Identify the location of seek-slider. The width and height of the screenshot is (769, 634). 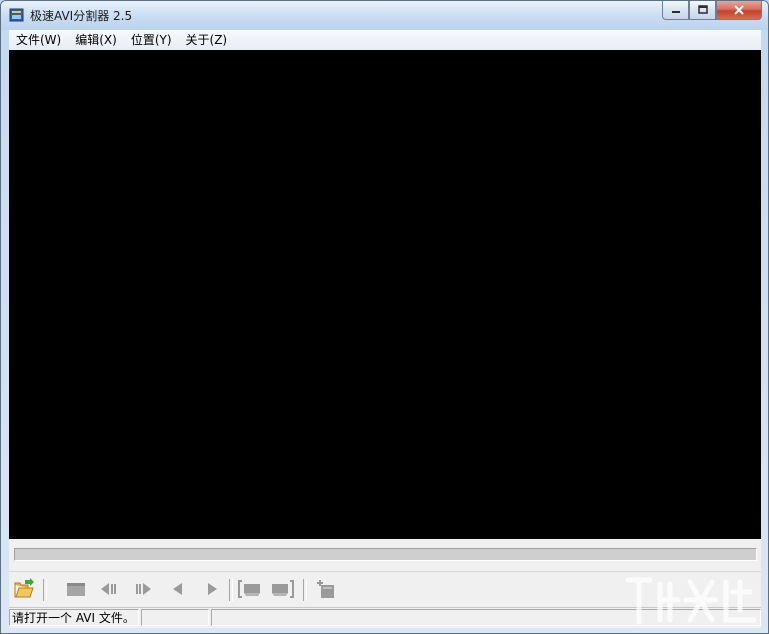
(385, 554).